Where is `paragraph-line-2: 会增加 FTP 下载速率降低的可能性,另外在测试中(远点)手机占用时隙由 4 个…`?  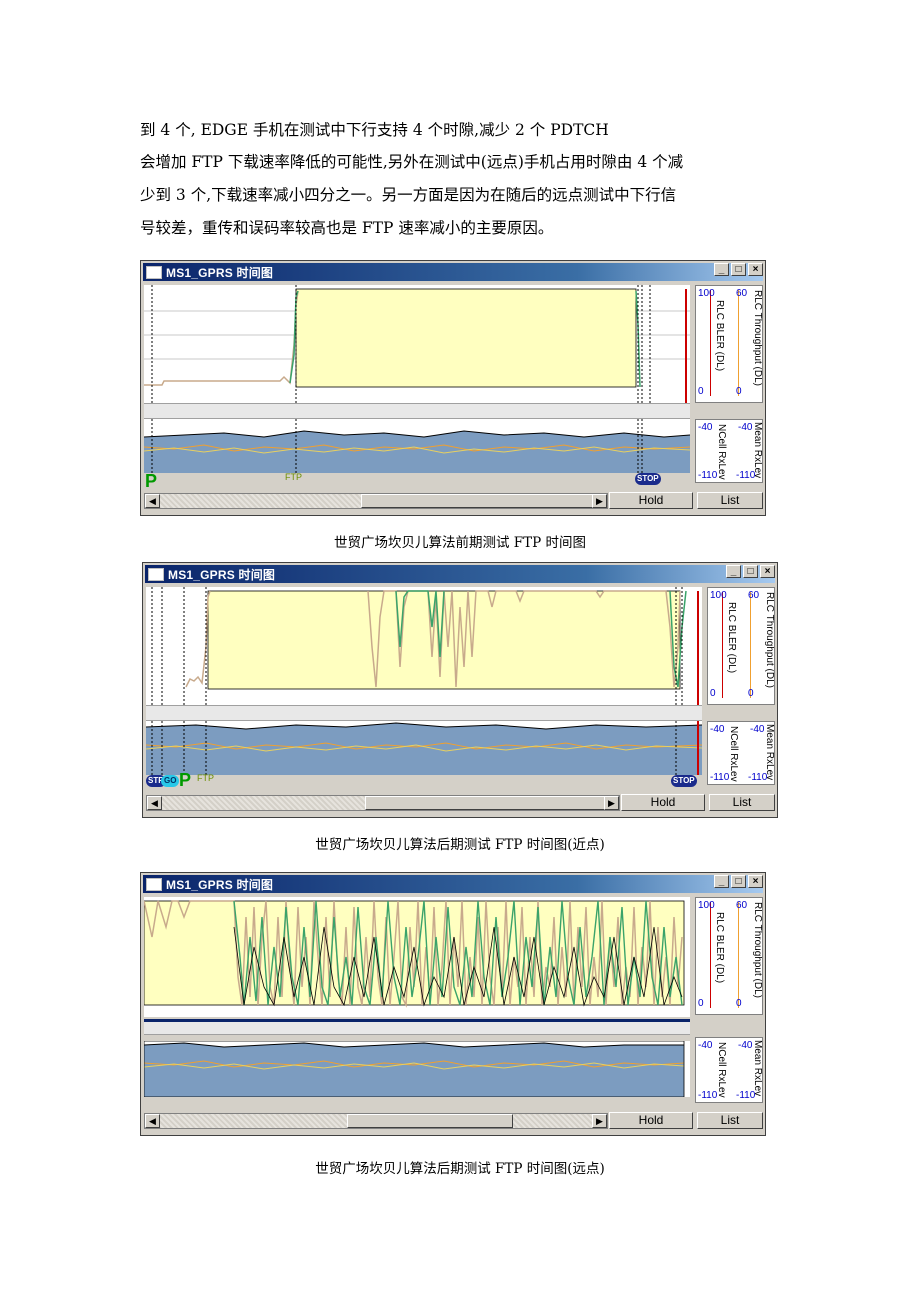 paragraph-line-2: 会增加 FTP 下载速率降低的可能性,另外在测试中(远点)手机占用时隙由 4 个… is located at coordinates (412, 162).